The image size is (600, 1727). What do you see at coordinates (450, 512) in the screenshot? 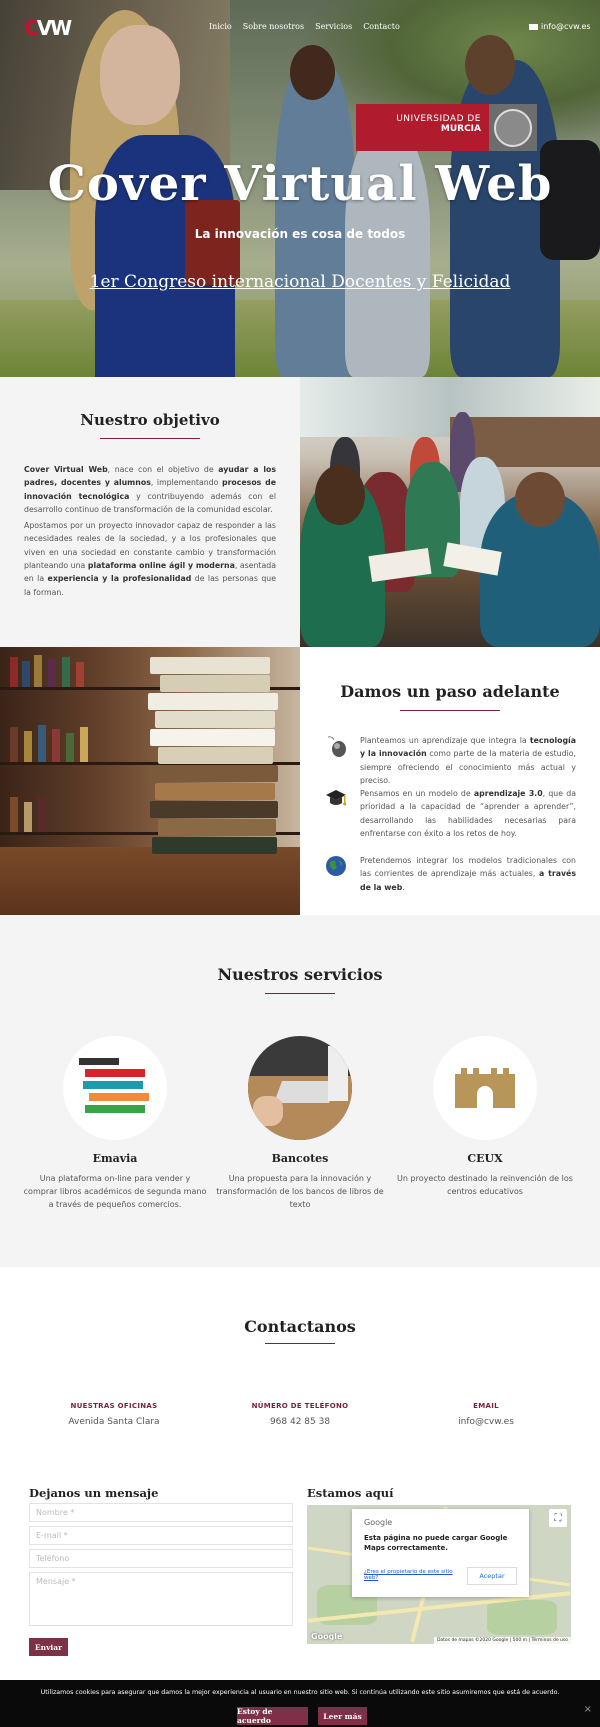
I see `students-photo` at bounding box center [450, 512].